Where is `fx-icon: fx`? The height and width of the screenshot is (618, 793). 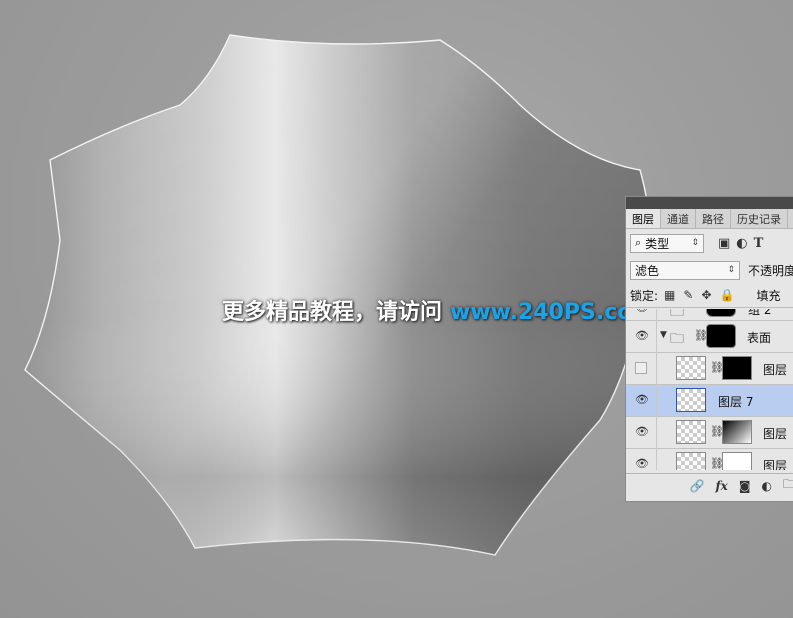
fx-icon: fx is located at coordinates (722, 486).